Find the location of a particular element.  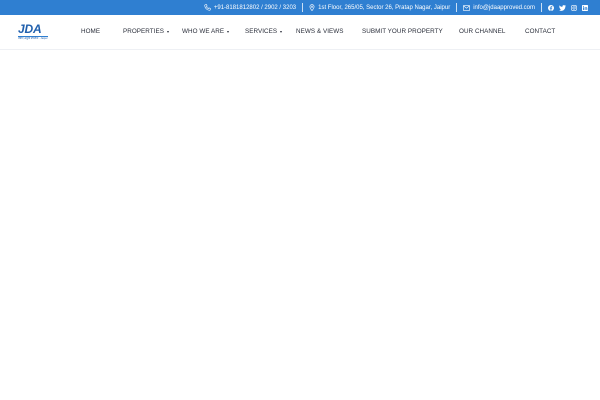

email-contact: info@jdaapproved.com is located at coordinates (499, 7).